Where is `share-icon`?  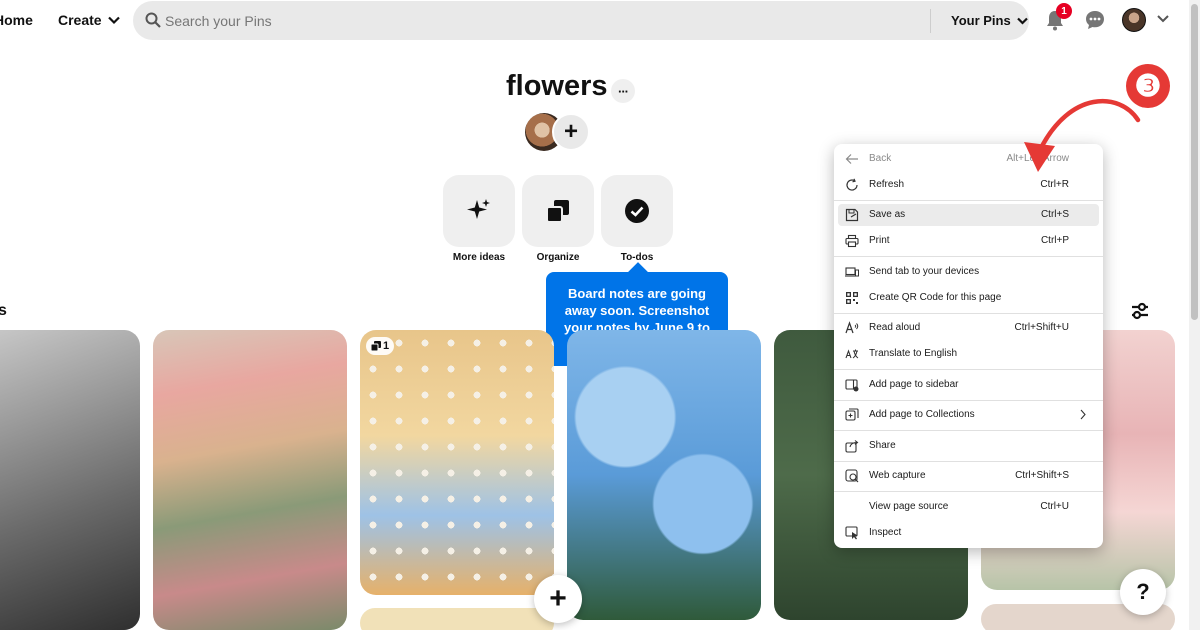 share-icon is located at coordinates (852, 446).